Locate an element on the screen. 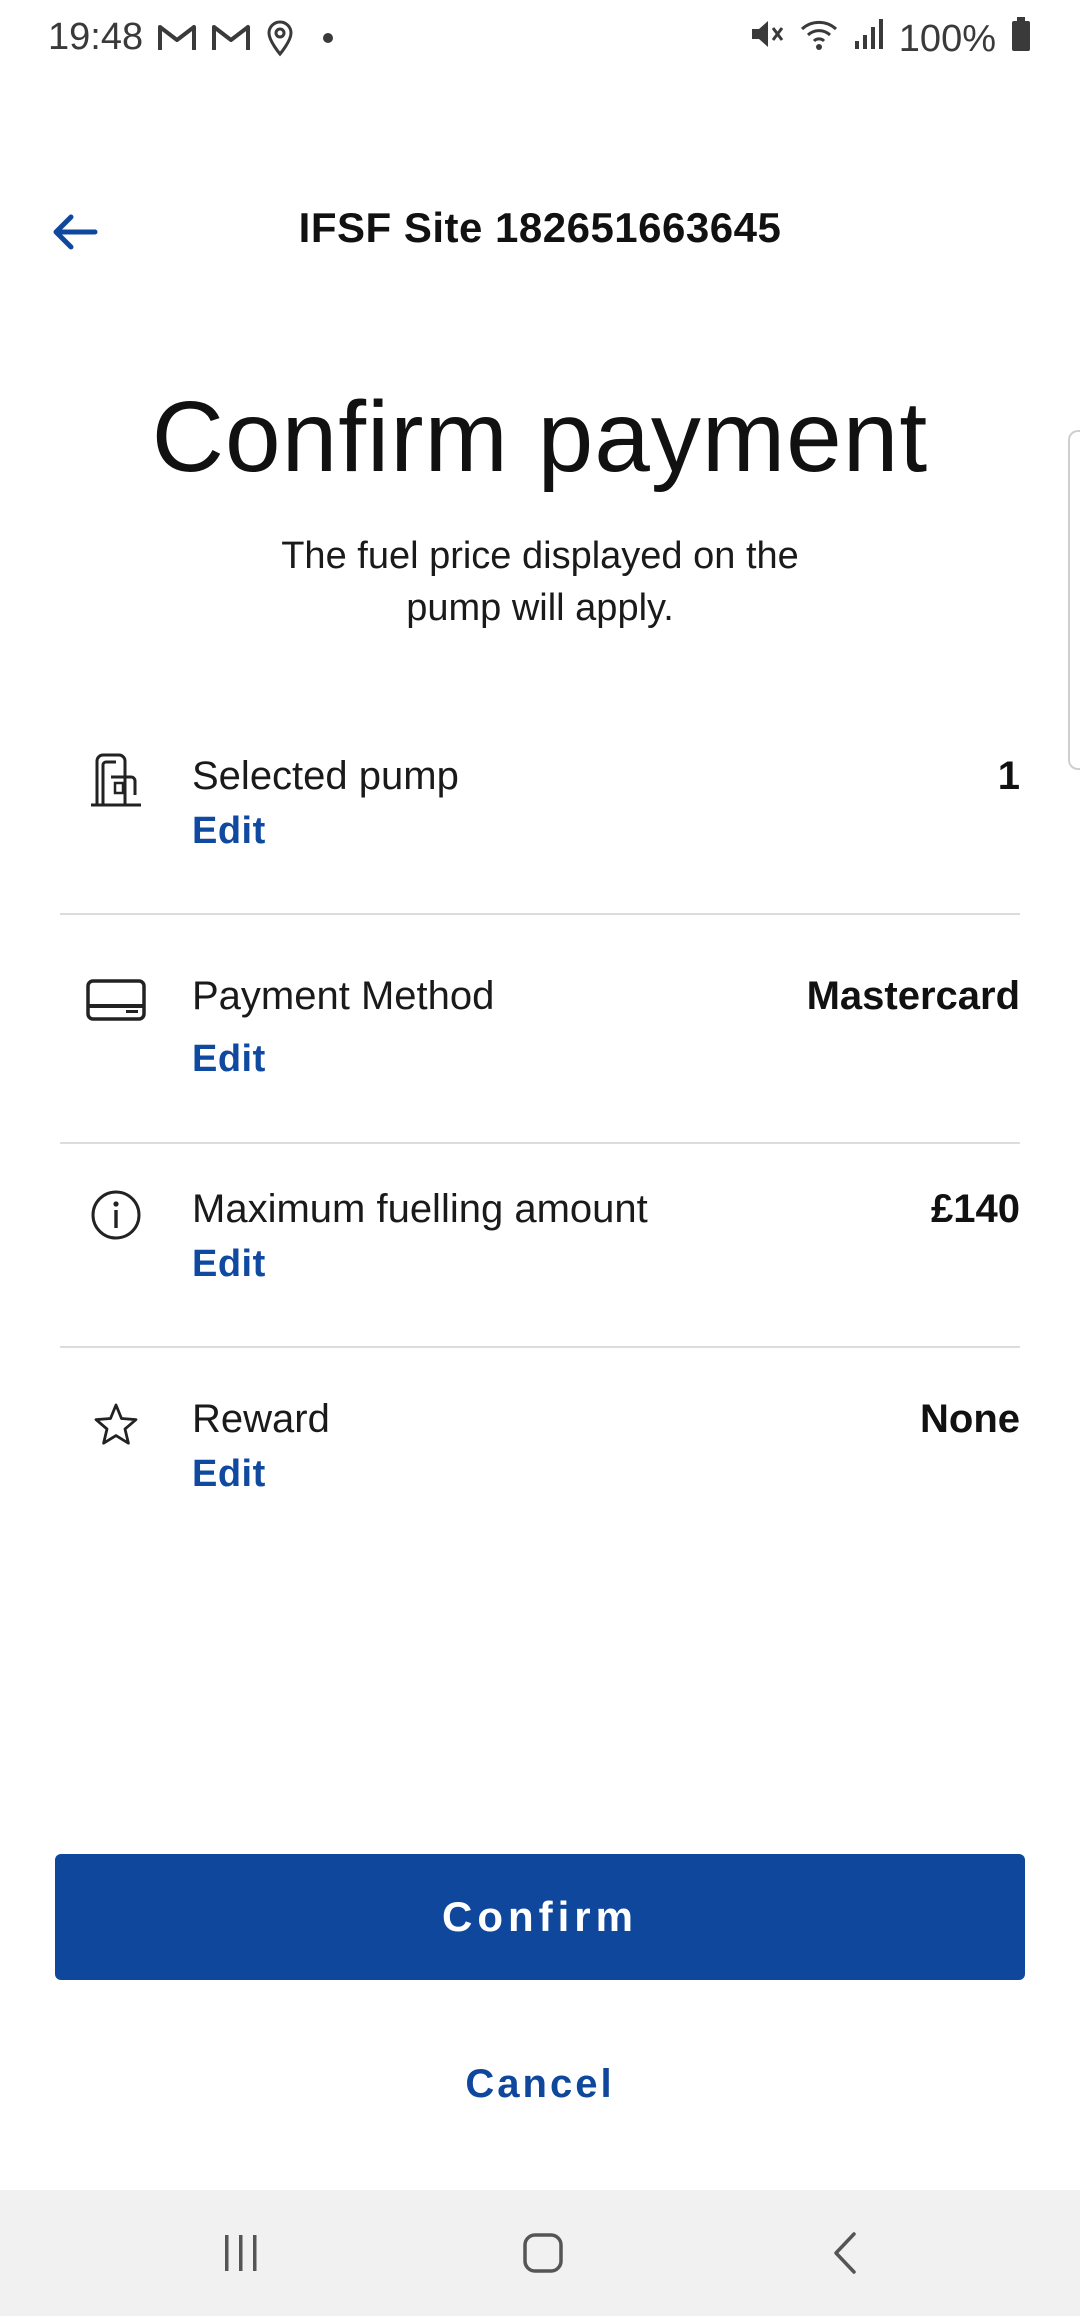 The image size is (1080, 2316). home-icon is located at coordinates (543, 2253).